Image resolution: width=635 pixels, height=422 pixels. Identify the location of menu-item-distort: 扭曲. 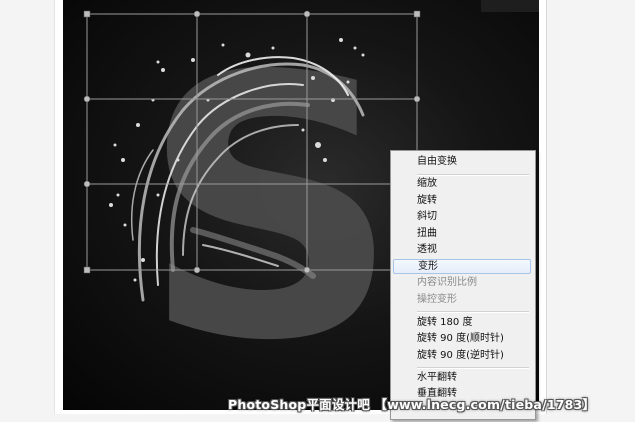
(462, 233).